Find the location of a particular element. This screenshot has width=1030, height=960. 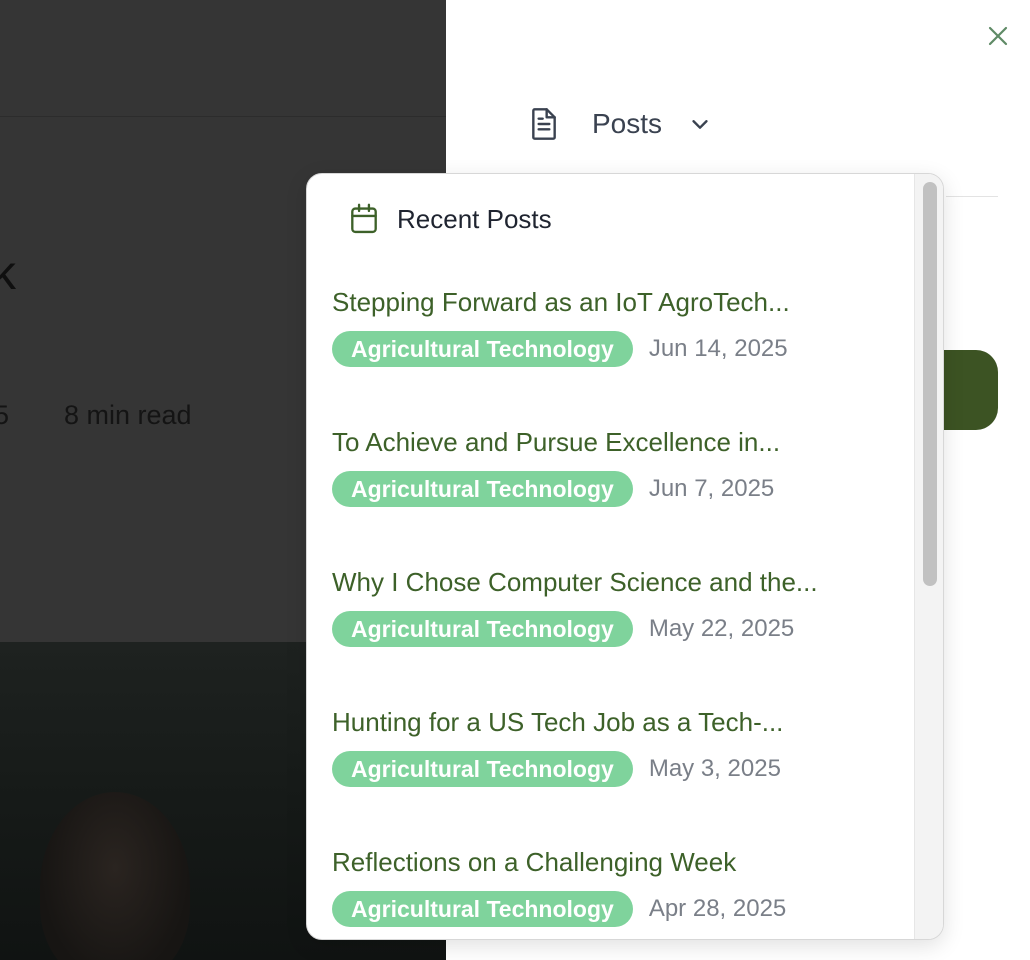

dropdown-scrollbar is located at coordinates (928, 556).